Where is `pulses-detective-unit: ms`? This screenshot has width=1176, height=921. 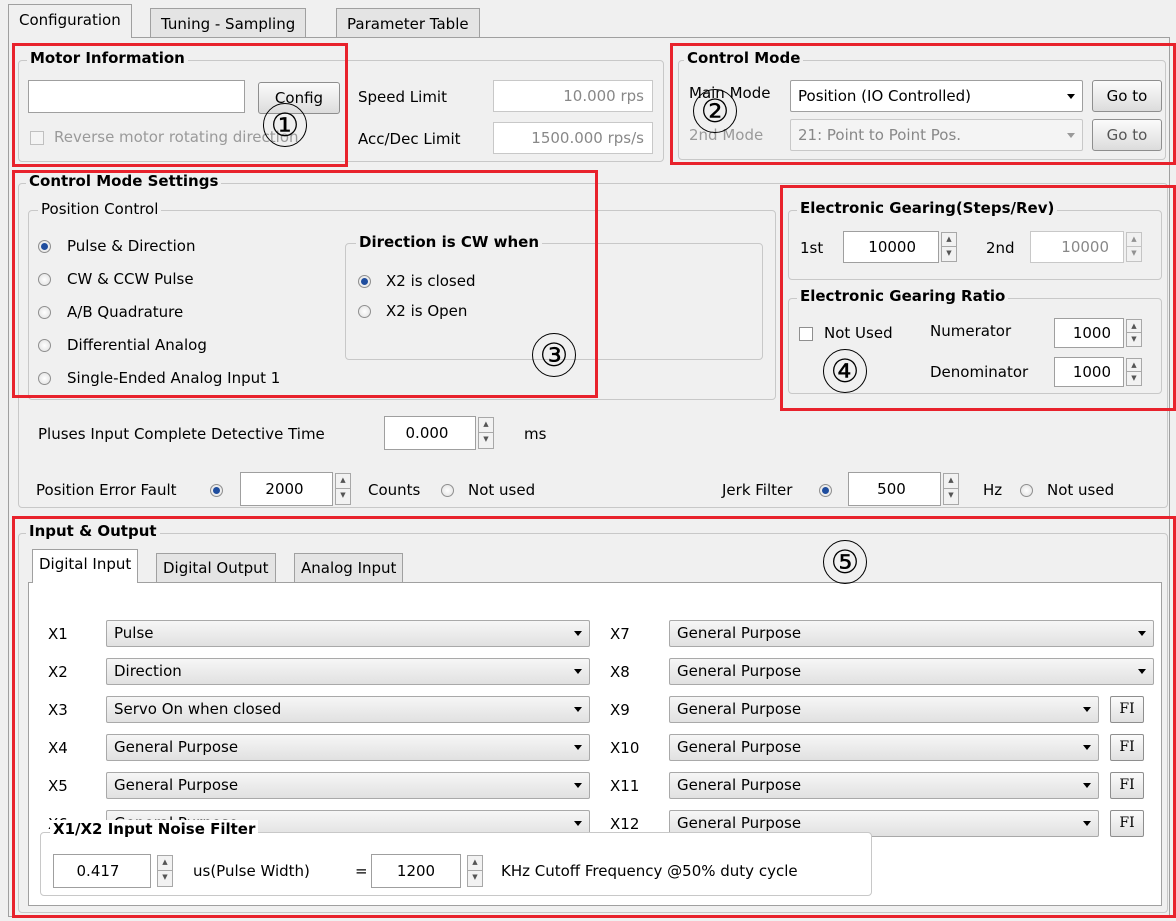 pulses-detective-unit: ms is located at coordinates (535, 434).